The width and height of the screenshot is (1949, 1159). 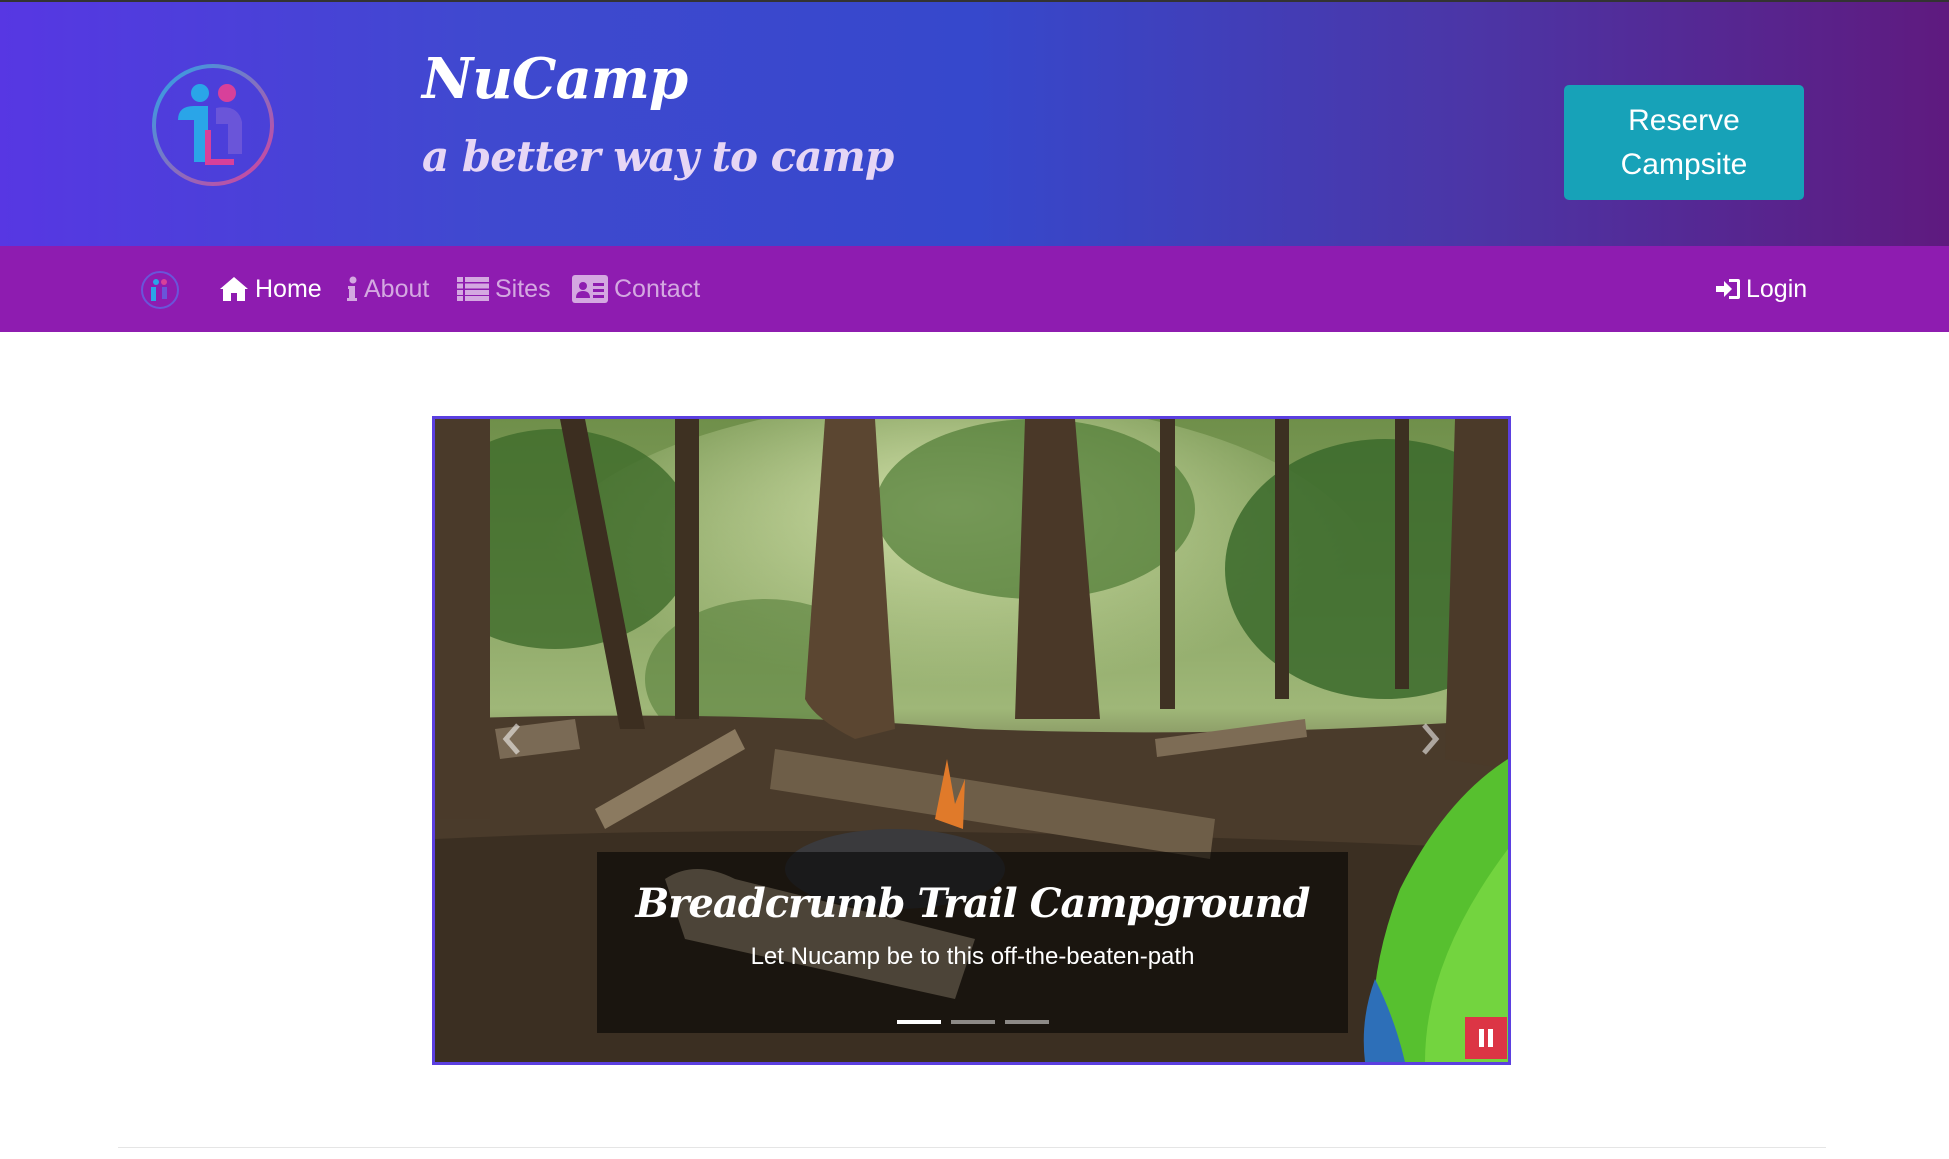 I want to click on content-divider, so click(x=972, y=1147).